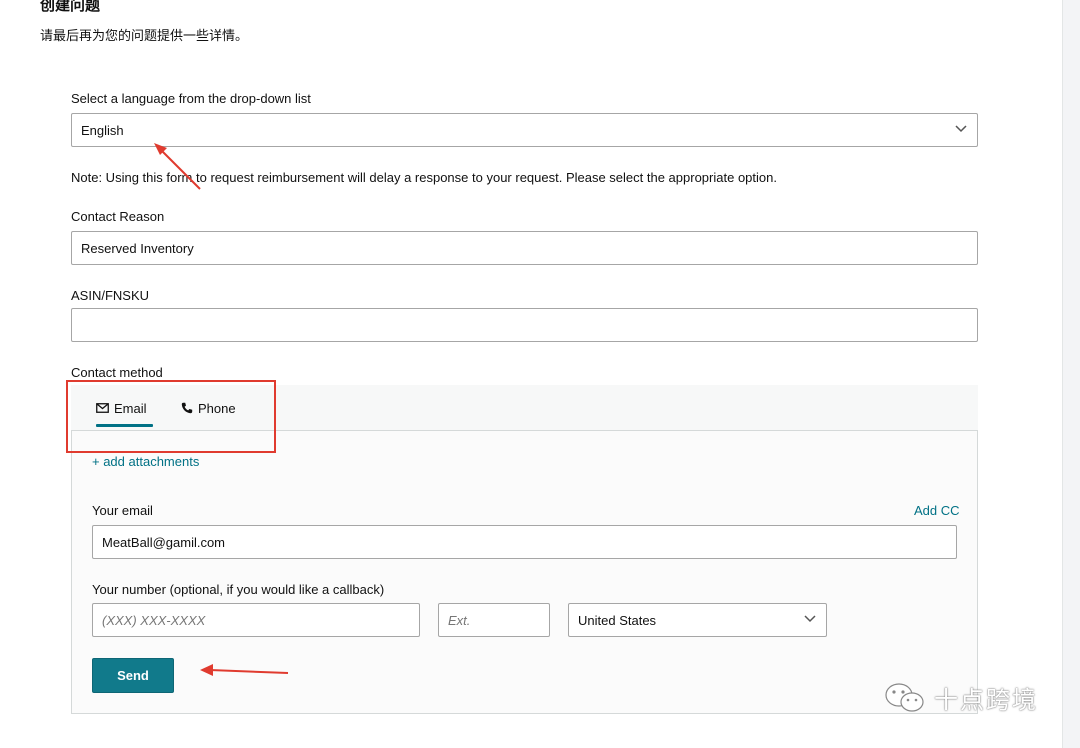 Image resolution: width=1080 pixels, height=748 pixels. What do you see at coordinates (164, 542) in the screenshot?
I see `email-input-value: MeatBall@gamil.com` at bounding box center [164, 542].